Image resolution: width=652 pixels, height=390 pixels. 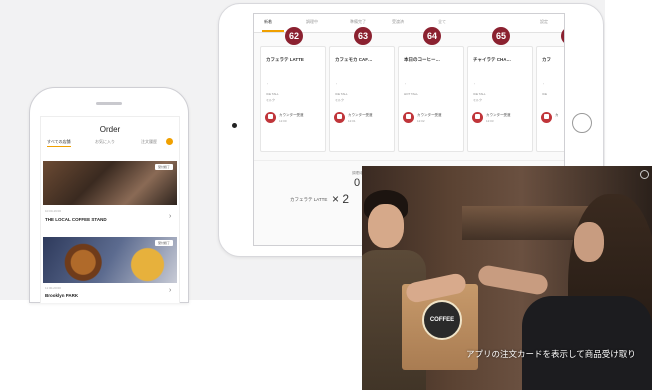 I want to click on order-time: 12:01, so click(x=352, y=121).